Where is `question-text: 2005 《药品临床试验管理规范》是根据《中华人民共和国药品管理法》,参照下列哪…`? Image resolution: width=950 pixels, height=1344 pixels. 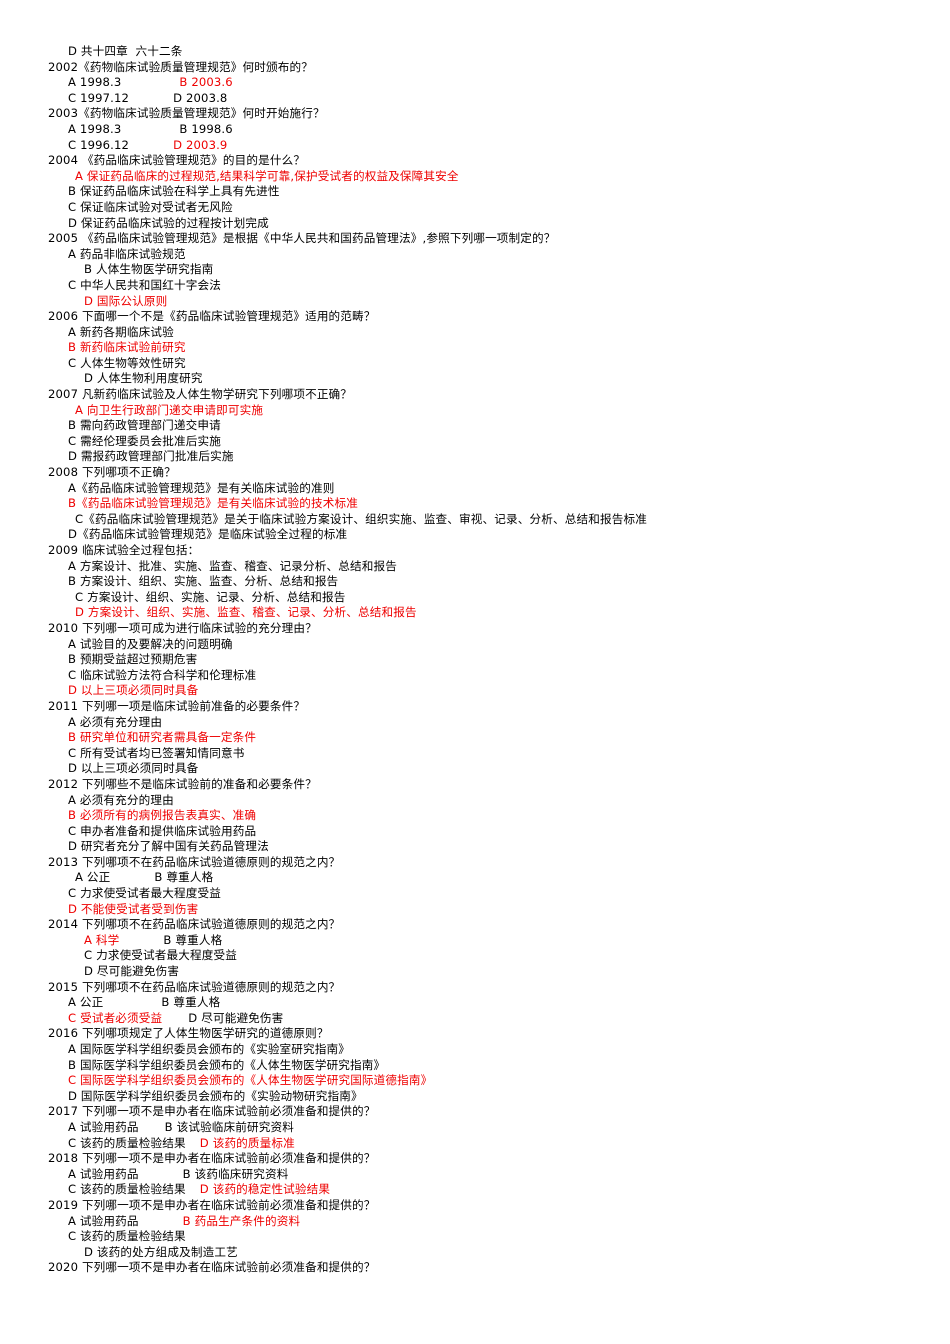 question-text: 2005 《药品临床试验管理规范》是根据《中华人民共和国药品管理法》,参照下列哪… is located at coordinates (302, 238).